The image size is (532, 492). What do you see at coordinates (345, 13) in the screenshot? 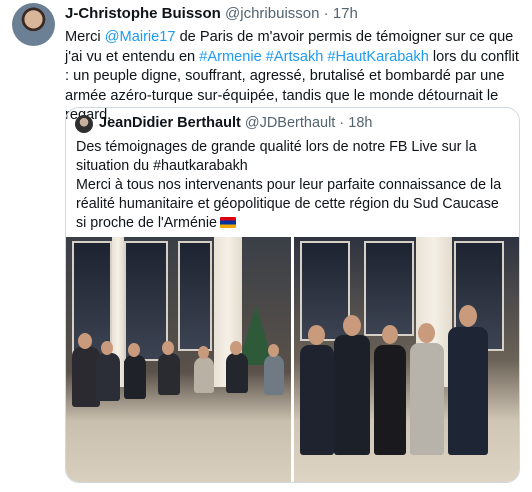
I see `tweet-time: 17h` at bounding box center [345, 13].